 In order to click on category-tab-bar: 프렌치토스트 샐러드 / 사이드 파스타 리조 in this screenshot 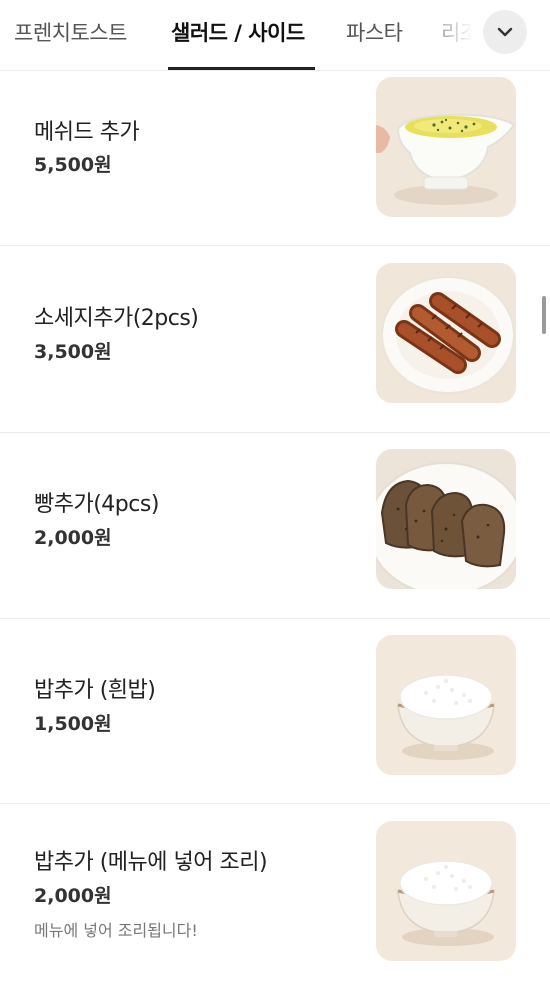, I will do `click(275, 35)`.